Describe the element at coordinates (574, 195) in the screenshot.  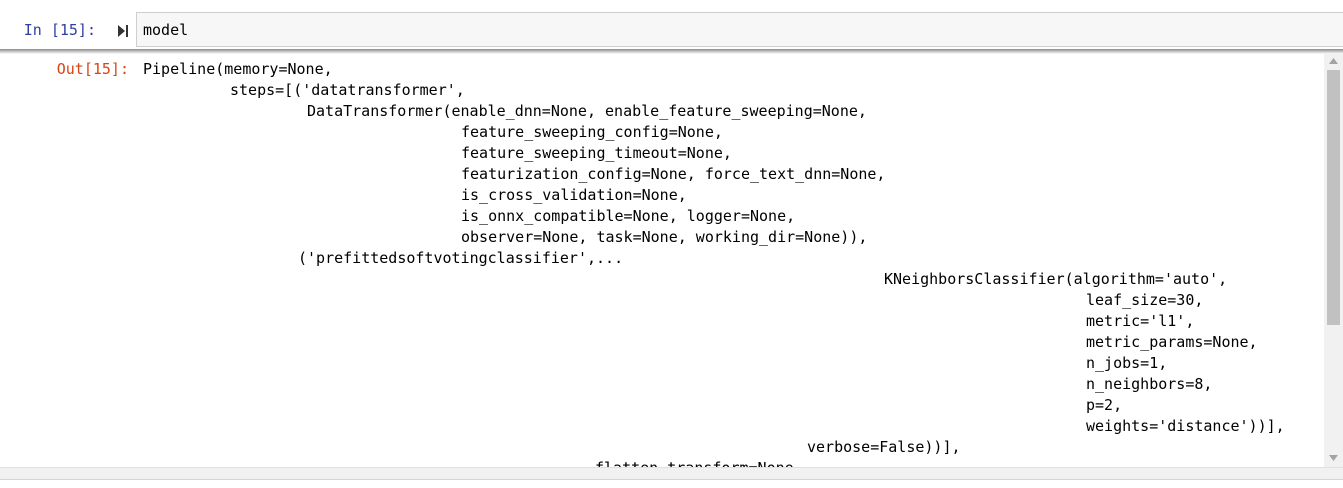
I see `output-line: is_cross_validation=None,` at that location.